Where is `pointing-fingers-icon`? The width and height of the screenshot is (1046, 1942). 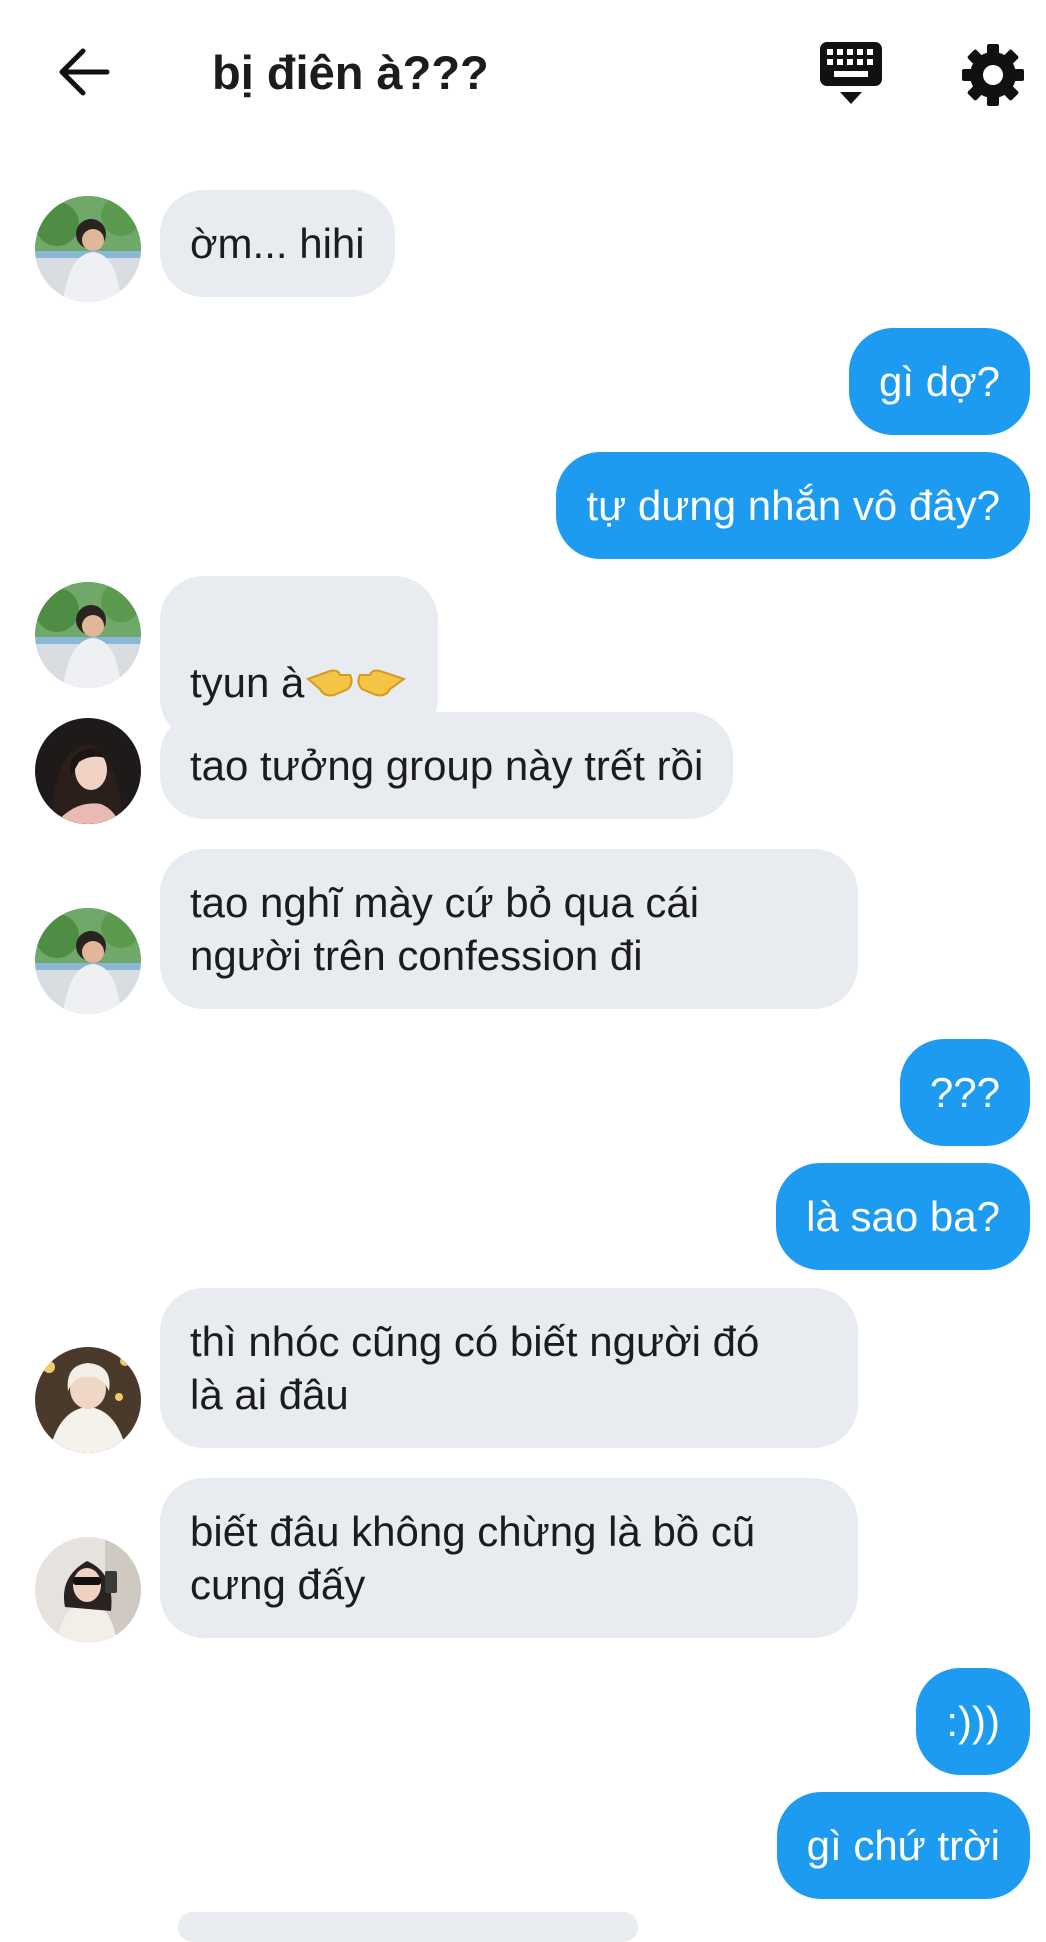
pointing-fingers-icon is located at coordinates (356, 686).